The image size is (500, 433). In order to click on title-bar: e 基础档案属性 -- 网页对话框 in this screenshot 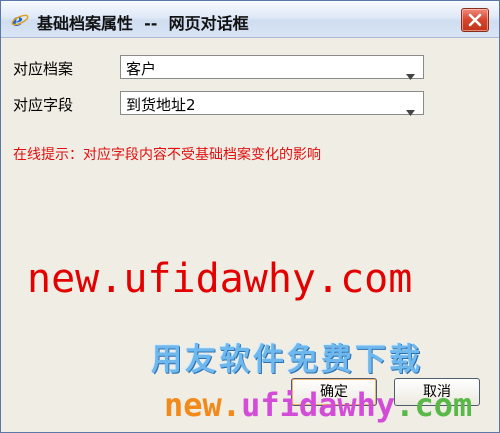, I will do `click(250, 19)`.